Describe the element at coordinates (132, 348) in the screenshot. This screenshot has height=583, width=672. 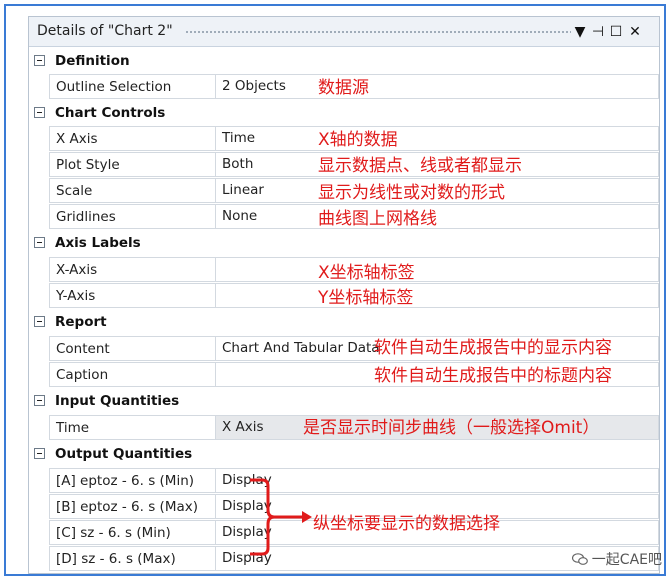
I see `property-name: Content` at that location.